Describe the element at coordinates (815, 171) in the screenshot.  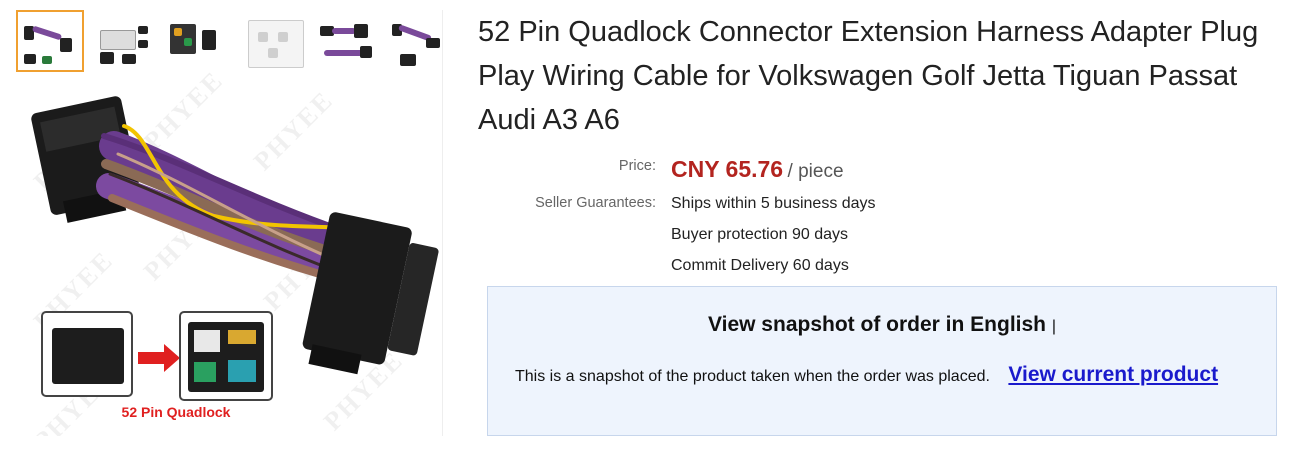
I see `price-unit: / piece` at that location.